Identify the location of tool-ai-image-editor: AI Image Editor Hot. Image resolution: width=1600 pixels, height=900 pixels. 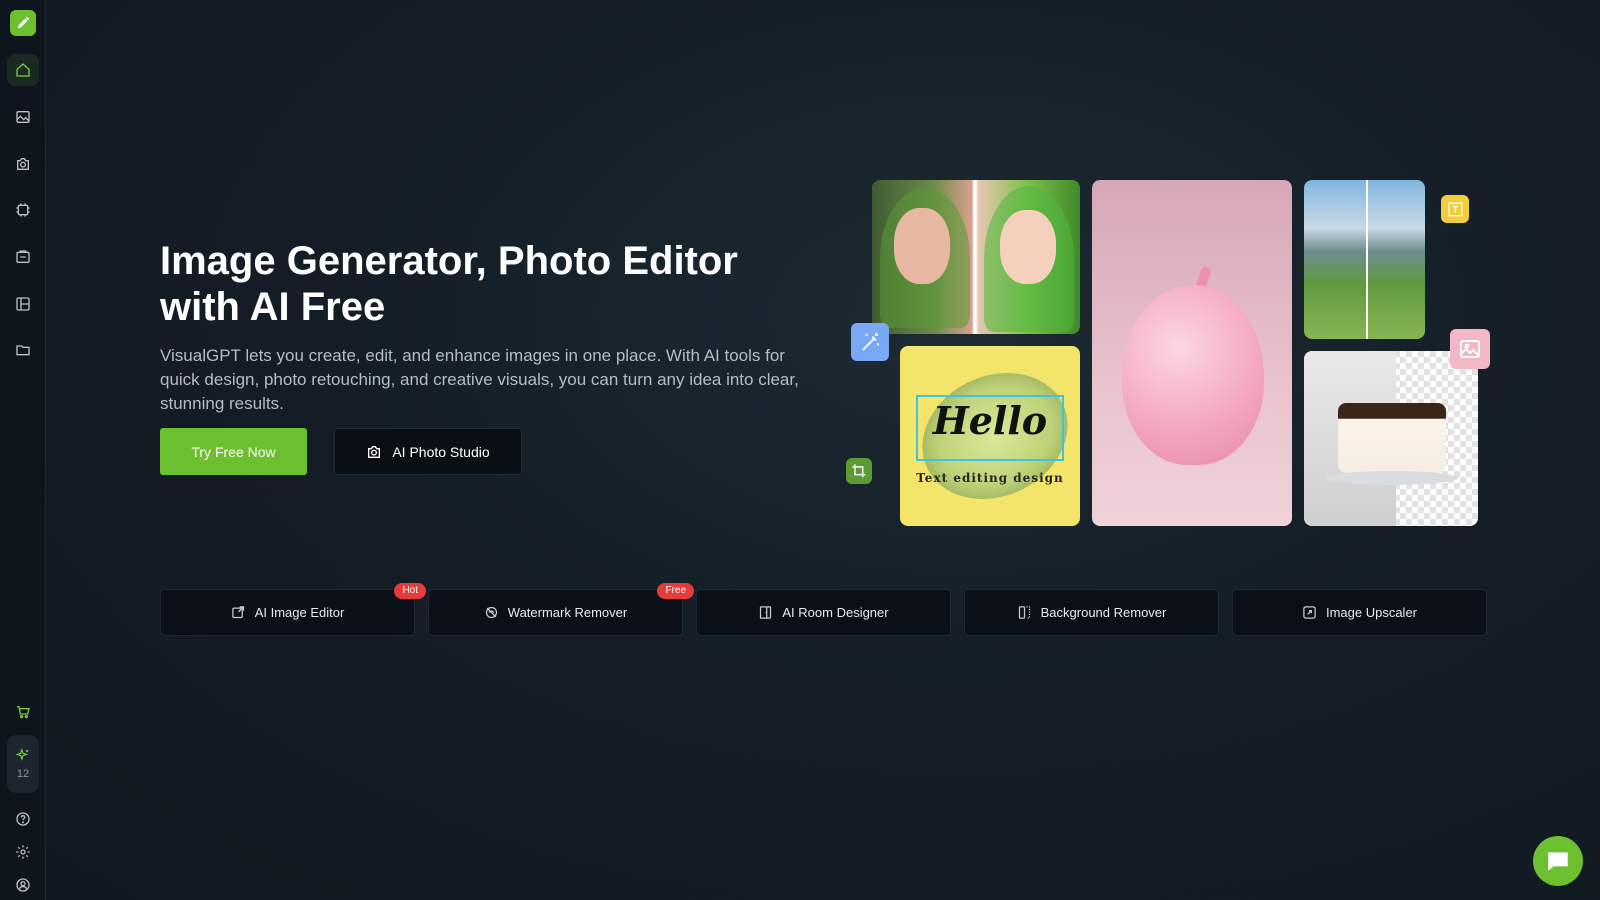
(293, 609).